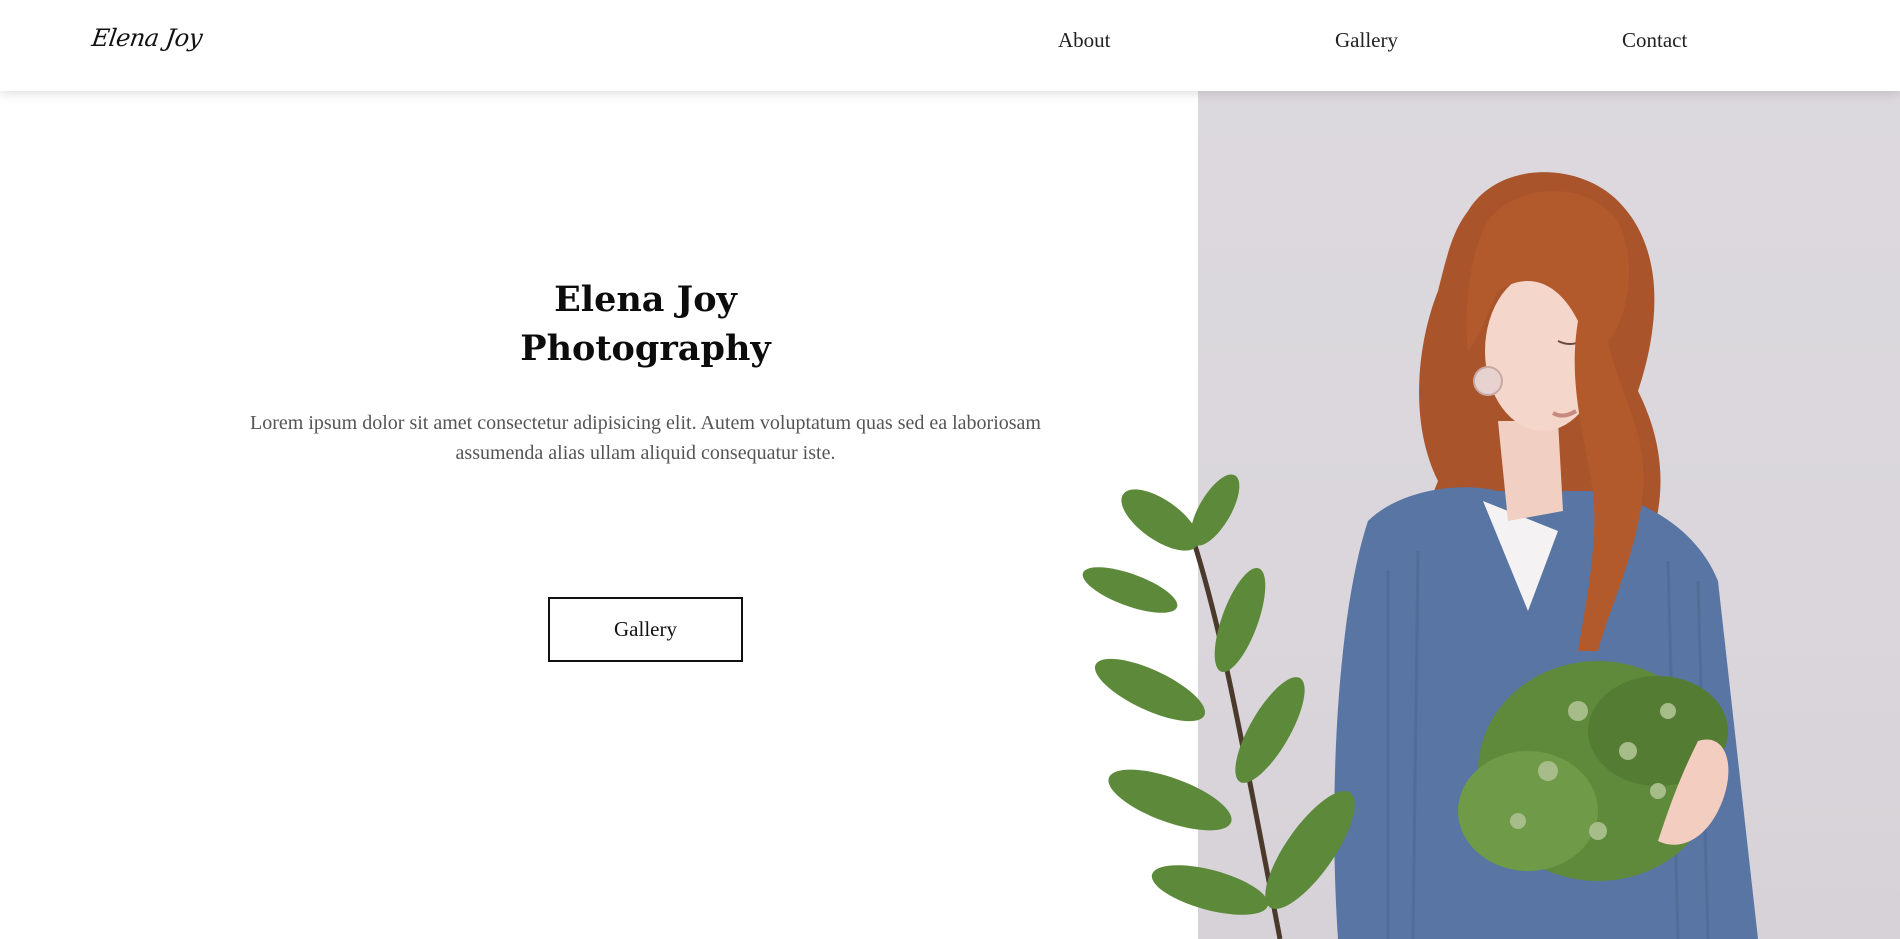  What do you see at coordinates (1218, 706) in the screenshot?
I see `leaves-icon` at bounding box center [1218, 706].